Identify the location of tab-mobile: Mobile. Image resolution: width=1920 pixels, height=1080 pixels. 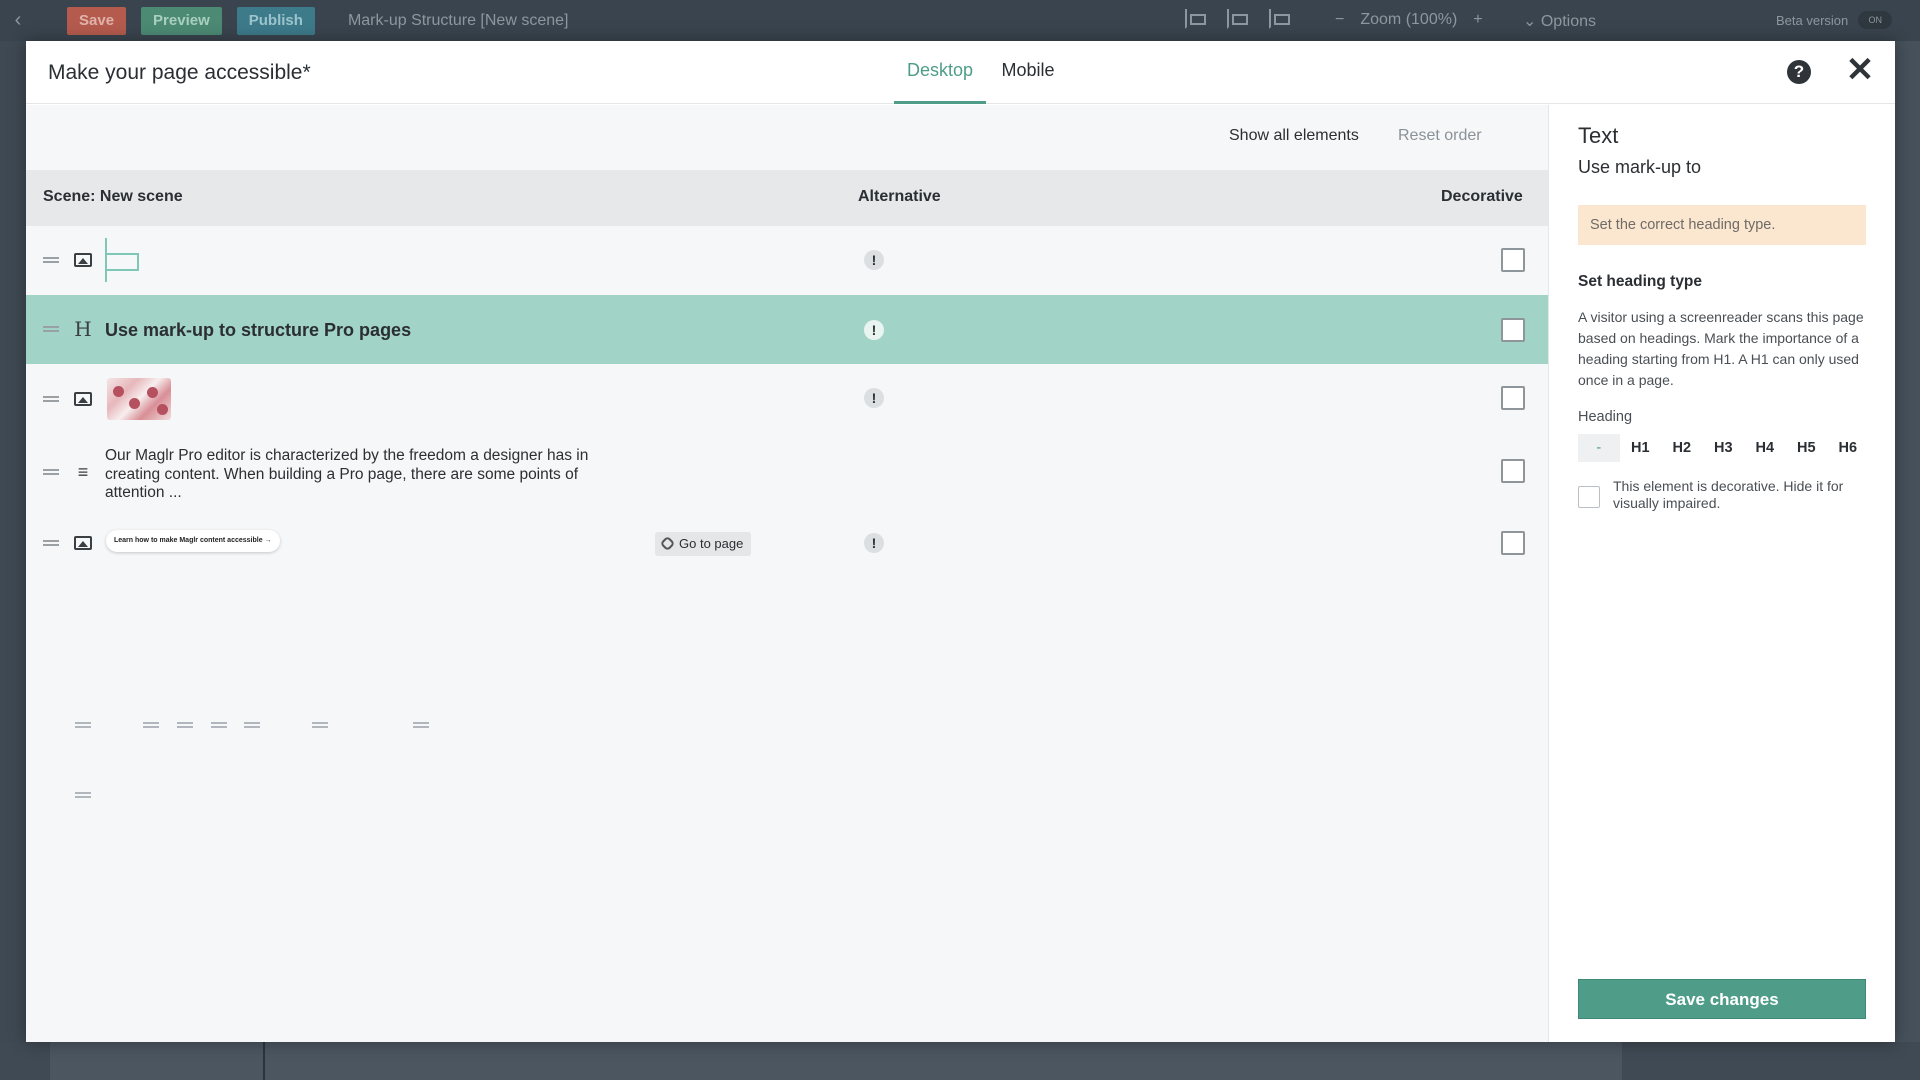
(1028, 82).